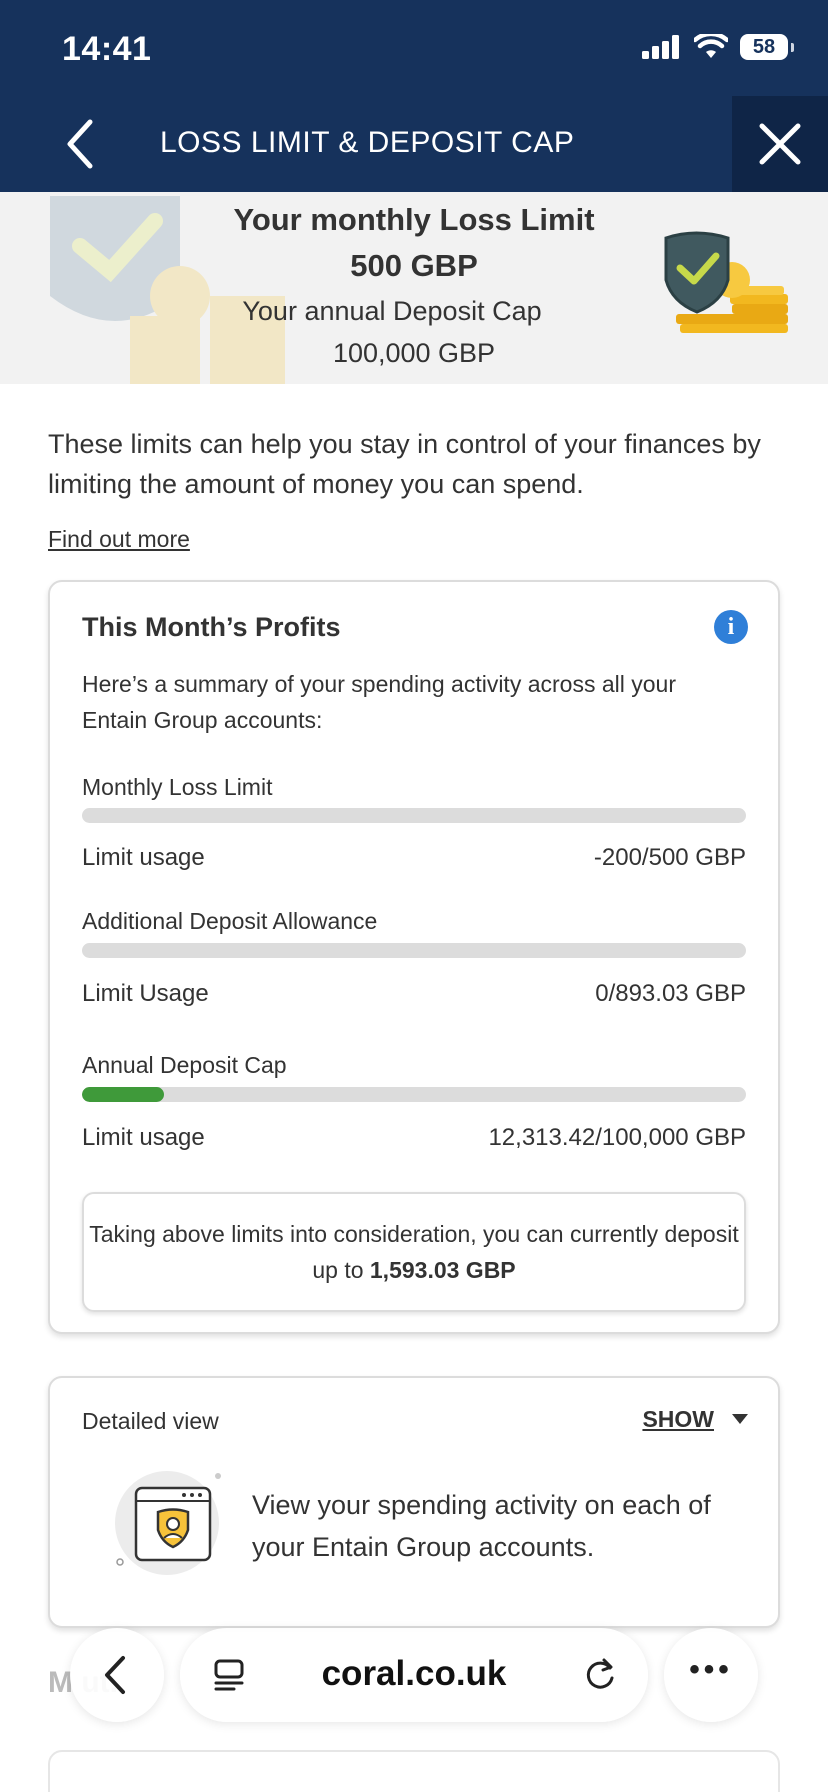 This screenshot has height=1792, width=828. What do you see at coordinates (392, 311) in the screenshot?
I see `annual-deposit-cap-heading: Your annual Deposit Cap` at bounding box center [392, 311].